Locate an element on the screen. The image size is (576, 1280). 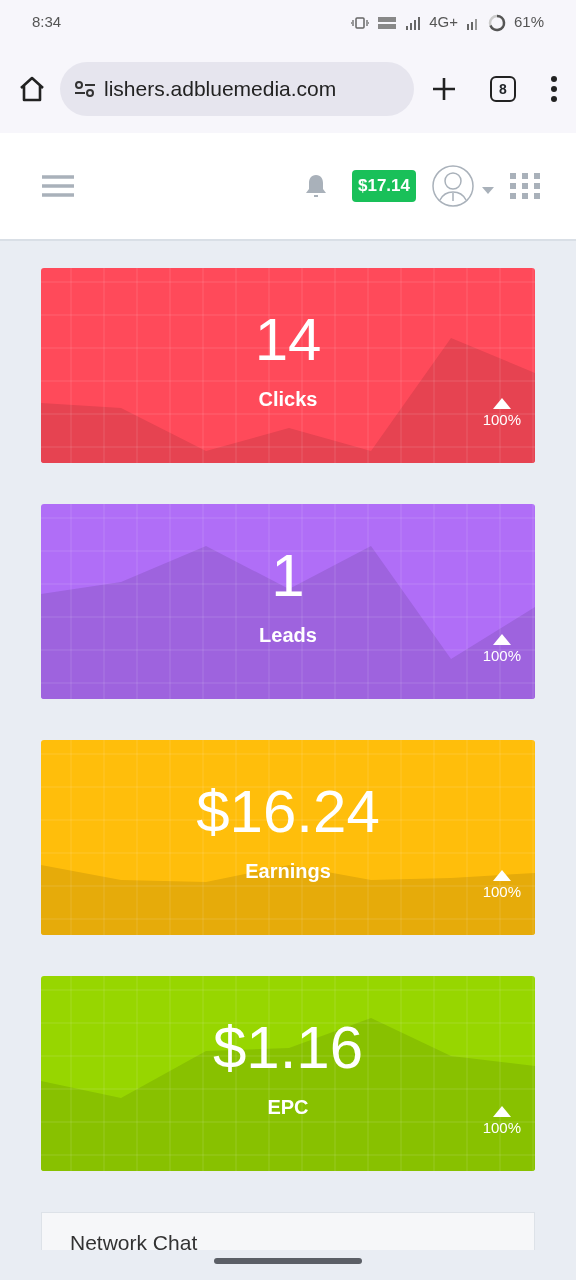
tab-switcher-button: 8 is located at coordinates (503, 89).